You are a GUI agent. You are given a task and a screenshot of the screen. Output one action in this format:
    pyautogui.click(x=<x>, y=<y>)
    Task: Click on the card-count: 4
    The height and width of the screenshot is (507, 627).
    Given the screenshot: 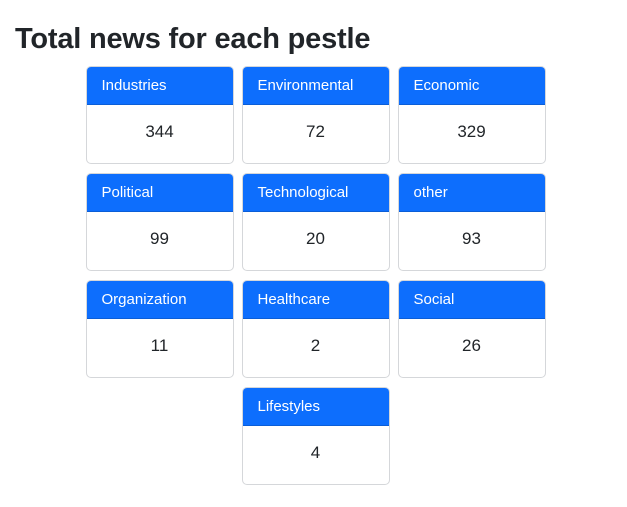 What is the action you would take?
    pyautogui.click(x=315, y=452)
    